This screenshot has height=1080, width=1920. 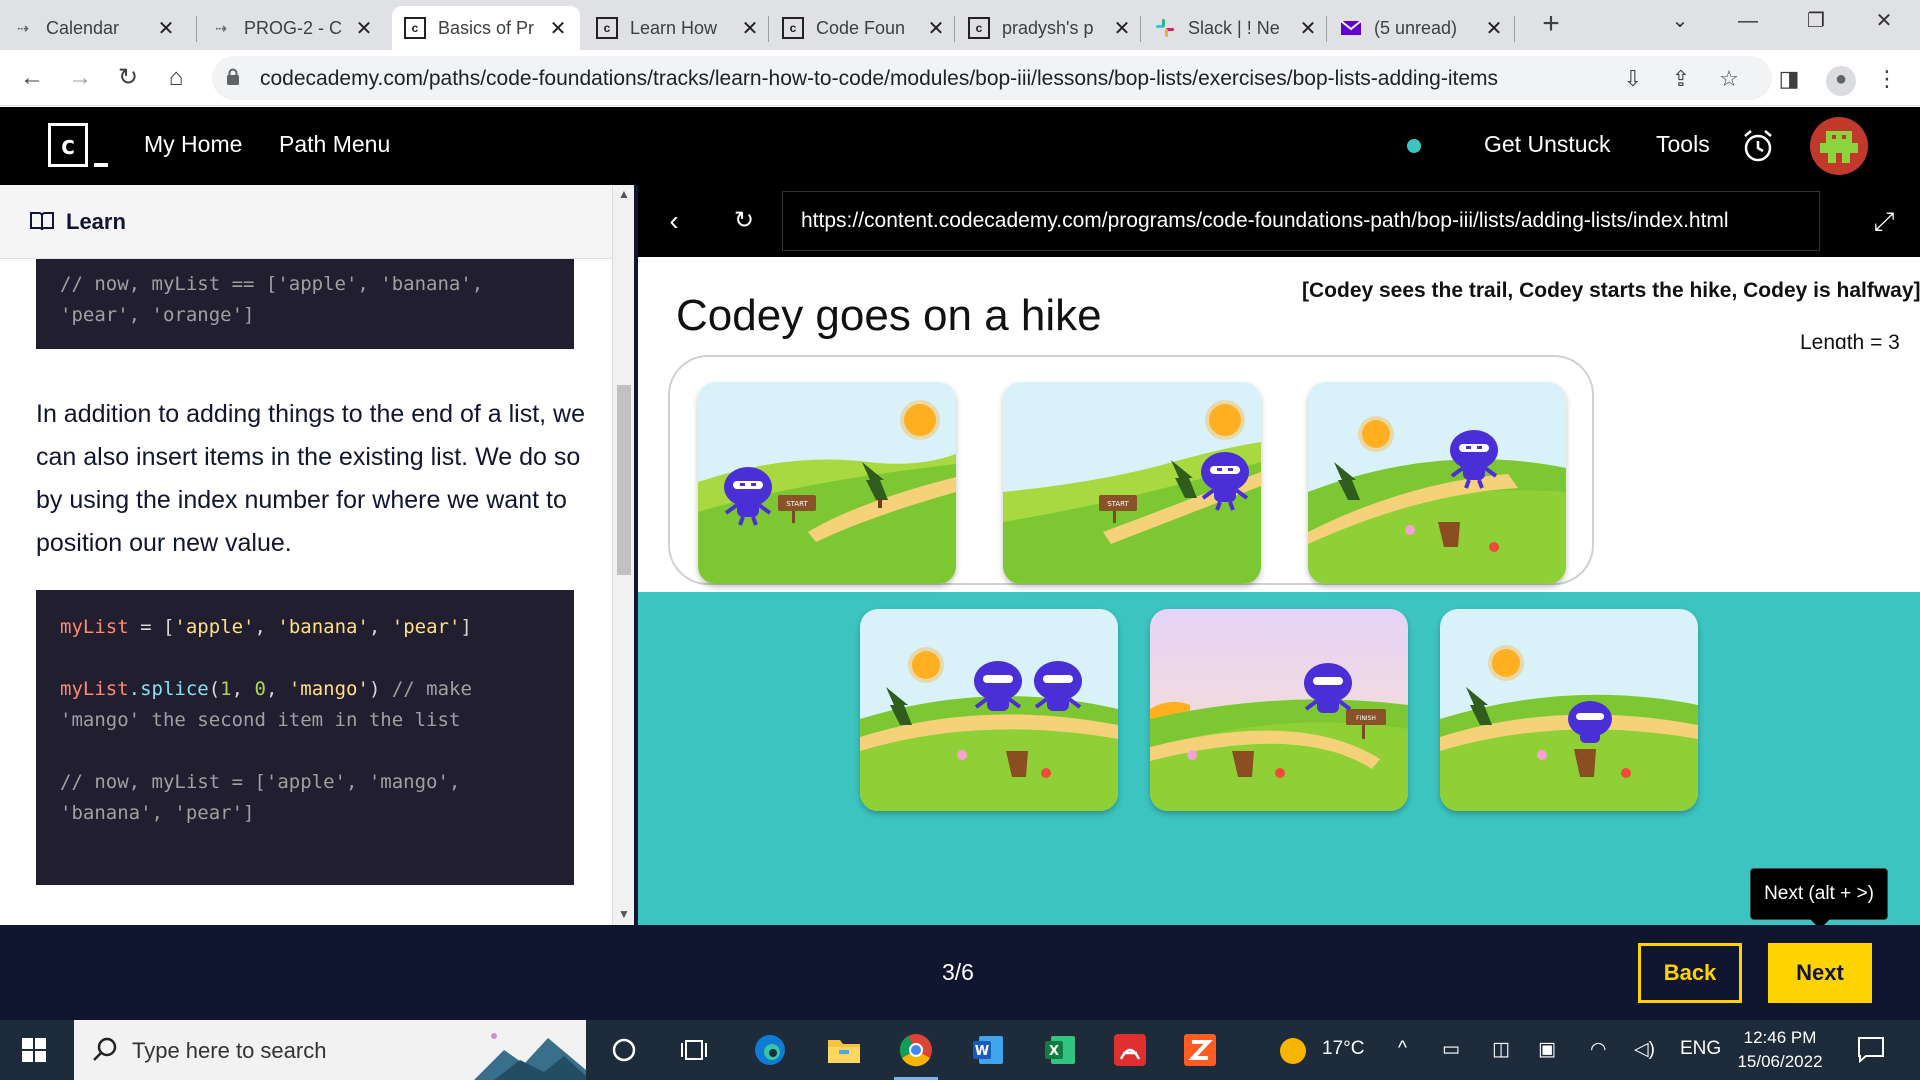 I want to click on tab-pradysh: c pradysh's p ✕, so click(x=1050, y=28).